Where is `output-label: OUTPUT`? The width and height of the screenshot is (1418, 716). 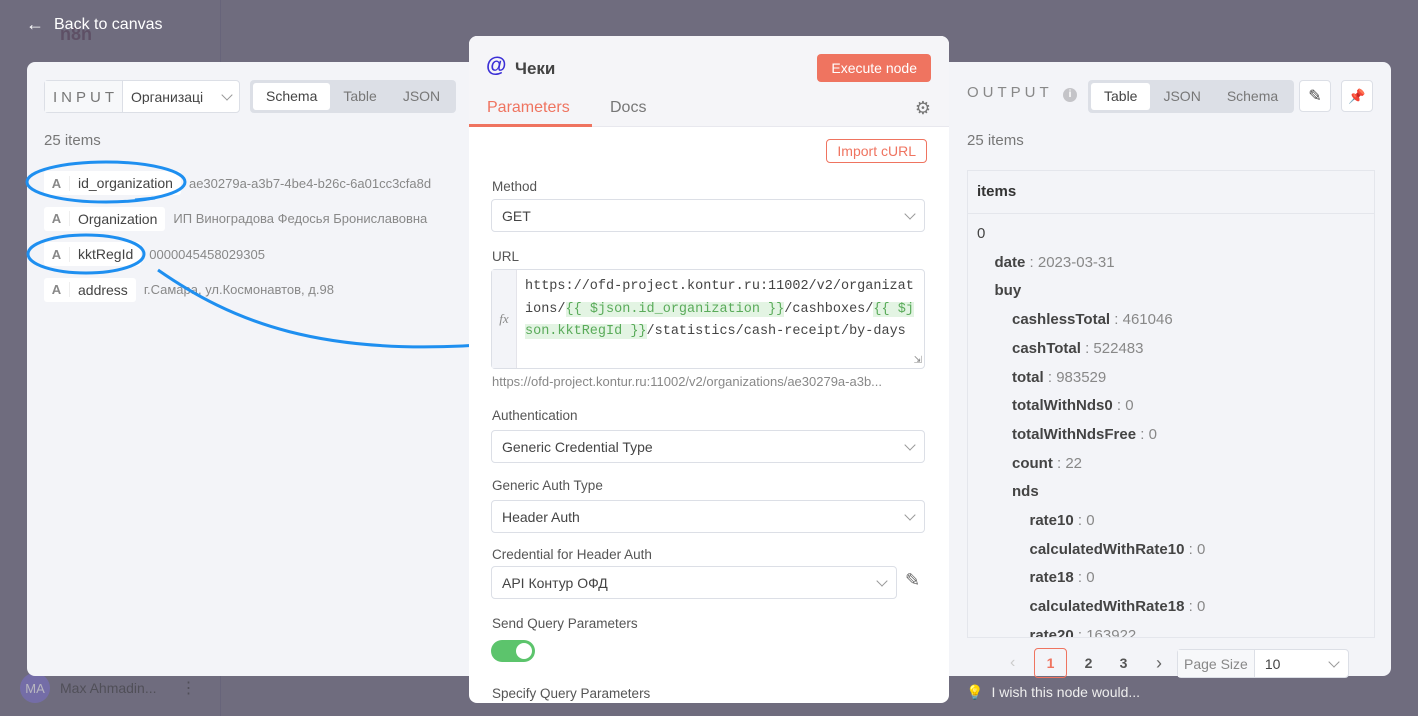
output-label: OUTPUT is located at coordinates (1010, 92).